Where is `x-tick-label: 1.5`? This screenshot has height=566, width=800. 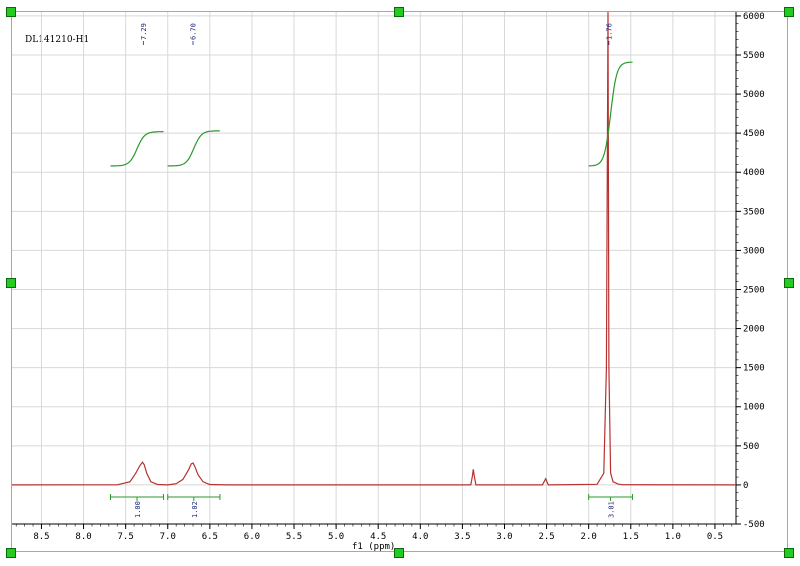 x-tick-label: 1.5 is located at coordinates (631, 537).